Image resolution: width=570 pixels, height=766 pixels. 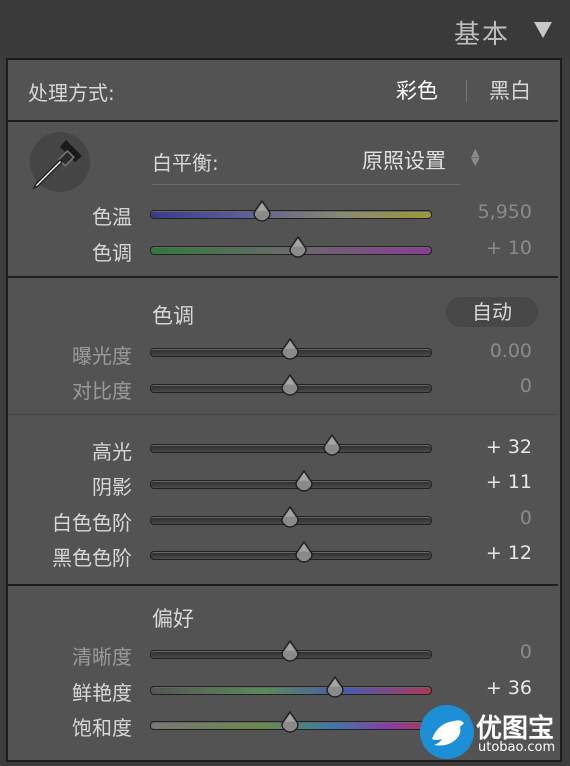 I want to click on slider-label-saturation: 饱和度, so click(x=102, y=728).